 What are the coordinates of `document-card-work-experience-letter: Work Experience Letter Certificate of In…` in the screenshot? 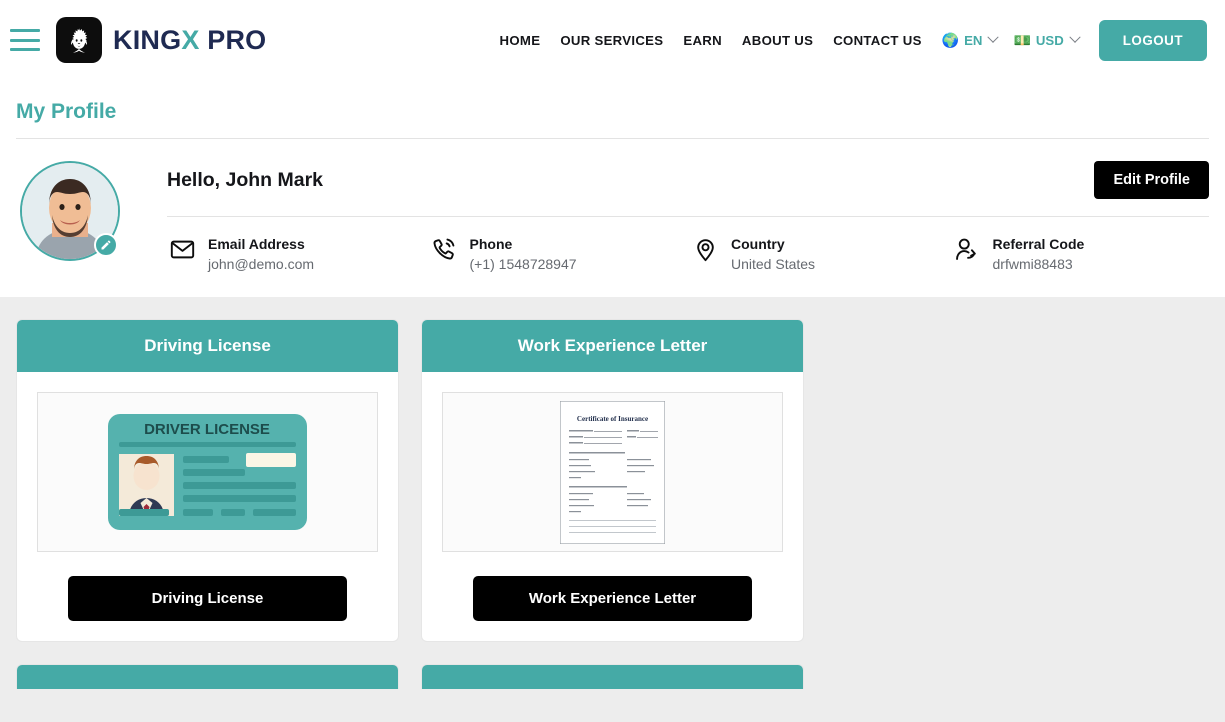 It's located at (612, 481).